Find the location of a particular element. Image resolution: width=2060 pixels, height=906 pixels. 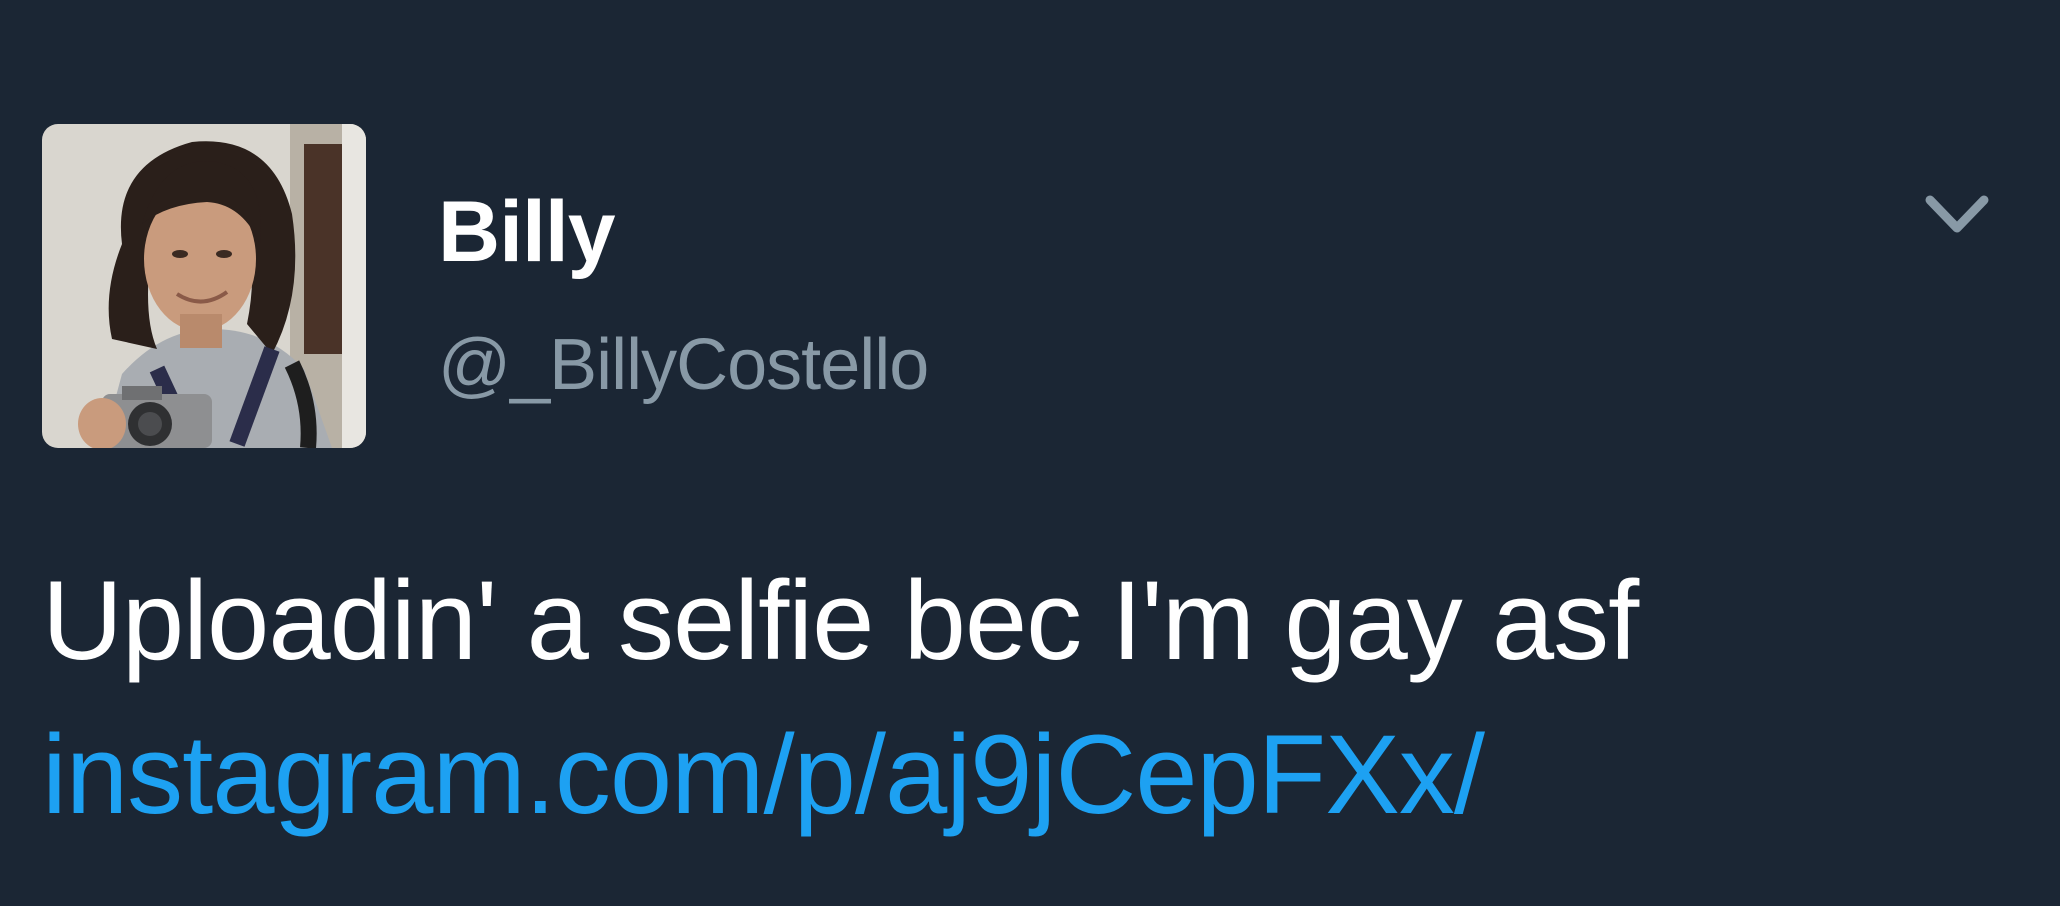

chevron-down-icon is located at coordinates (1957, 215).